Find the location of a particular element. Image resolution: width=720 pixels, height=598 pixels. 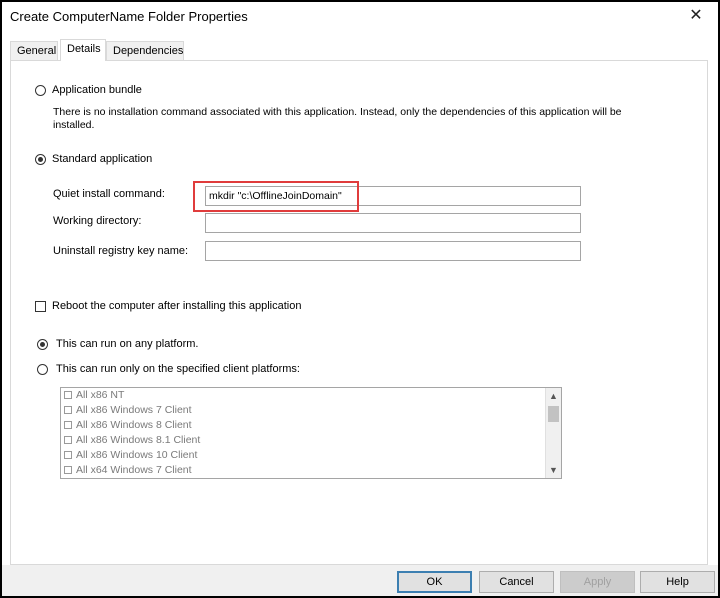

specified-platforms-radio is located at coordinates (42, 369).